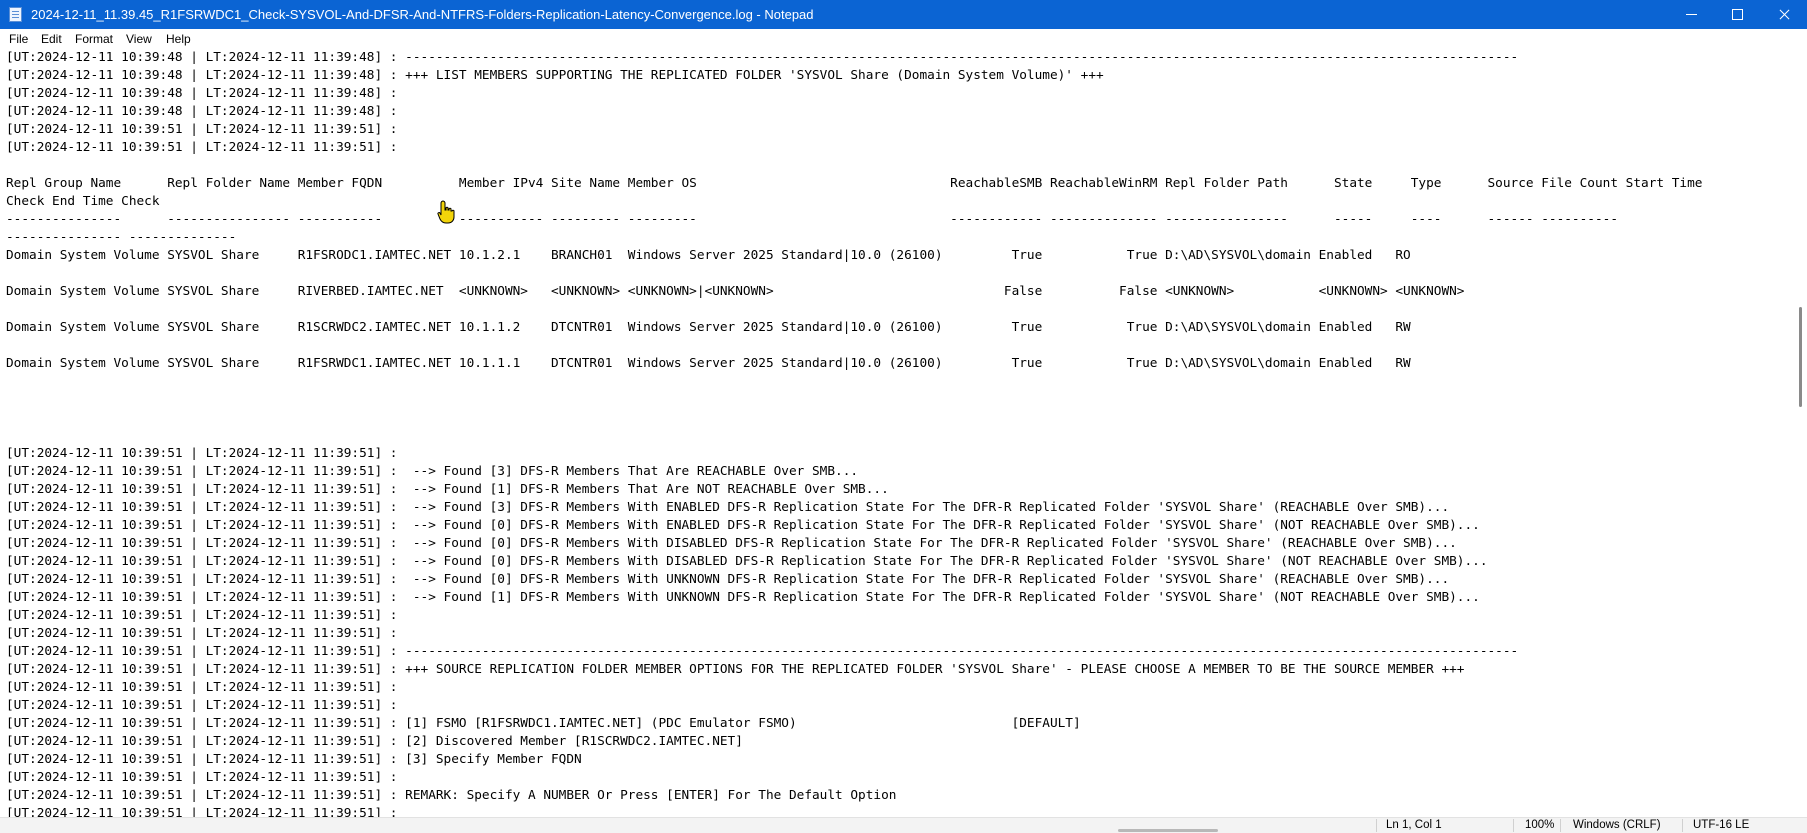  I want to click on cursor-position: Ln 1, Col 1, so click(1414, 825).